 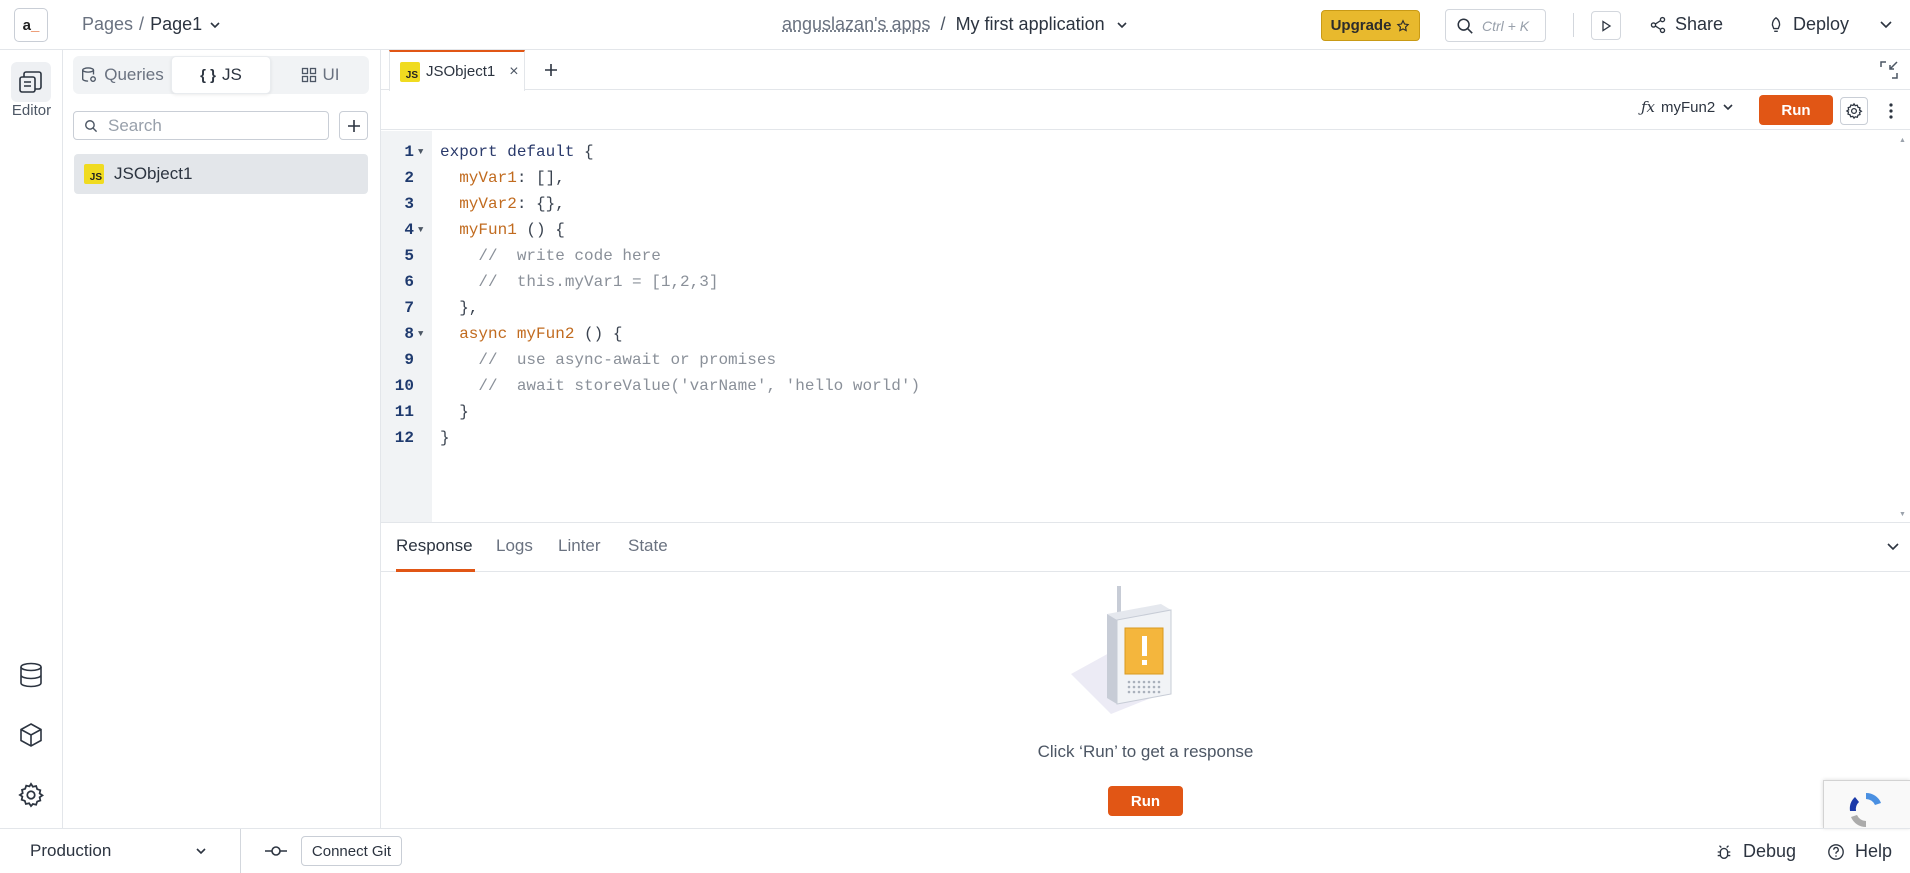 I want to click on environment-select: Production, so click(x=119, y=851).